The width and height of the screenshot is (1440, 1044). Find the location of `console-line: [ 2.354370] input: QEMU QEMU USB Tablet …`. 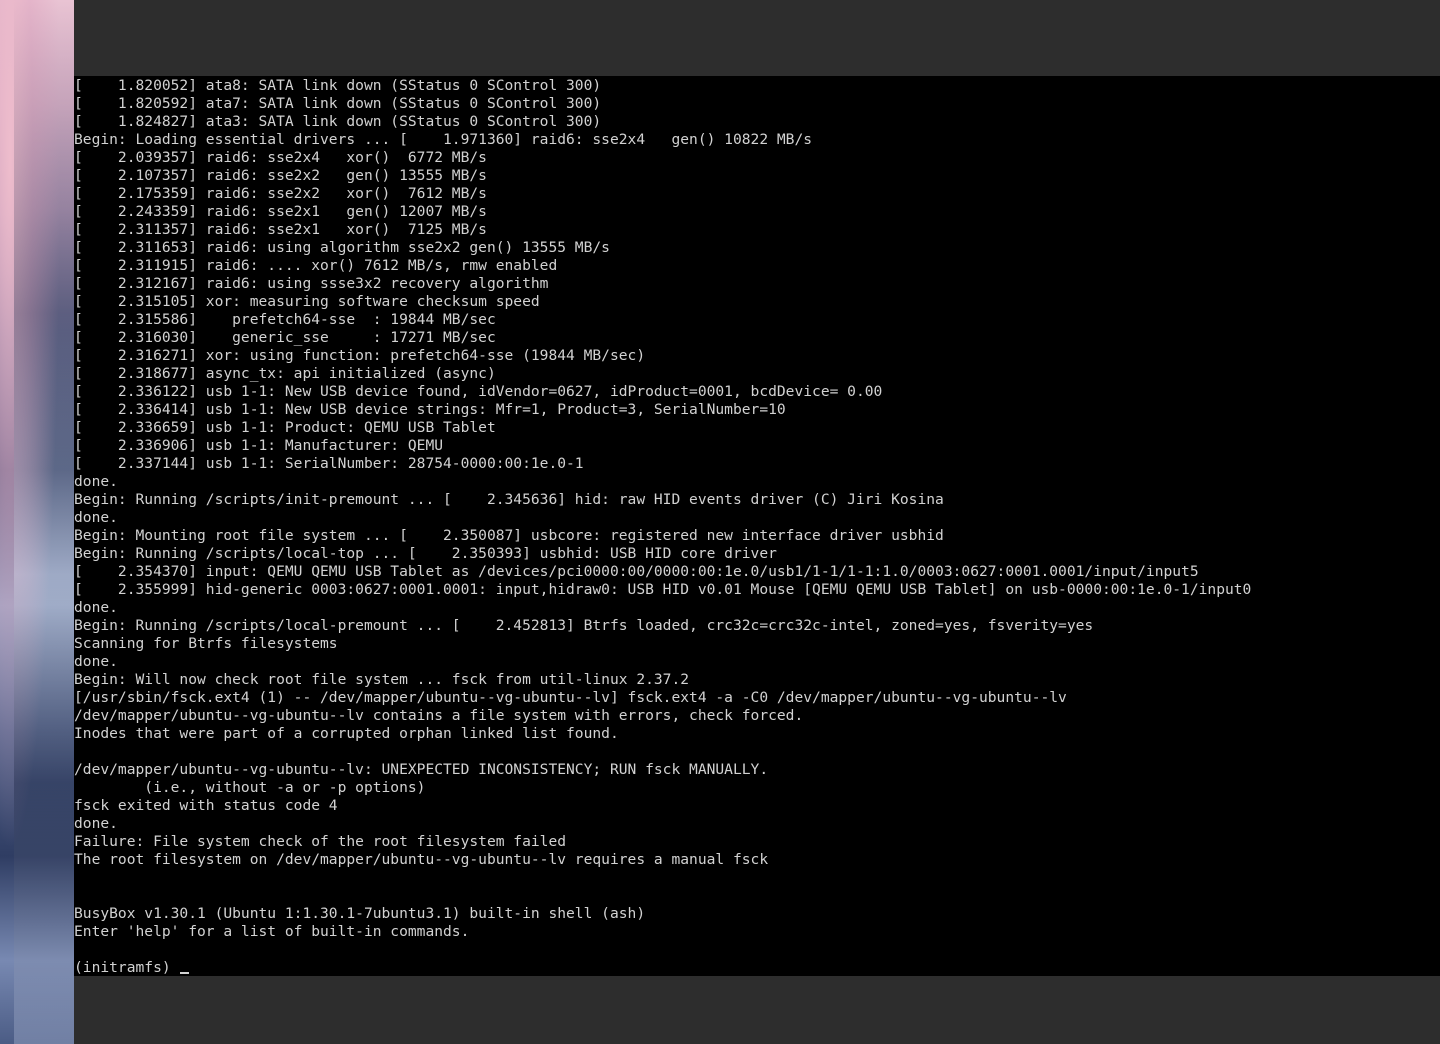

console-line: [ 2.354370] input: QEMU QEMU USB Tablet … is located at coordinates (636, 571).